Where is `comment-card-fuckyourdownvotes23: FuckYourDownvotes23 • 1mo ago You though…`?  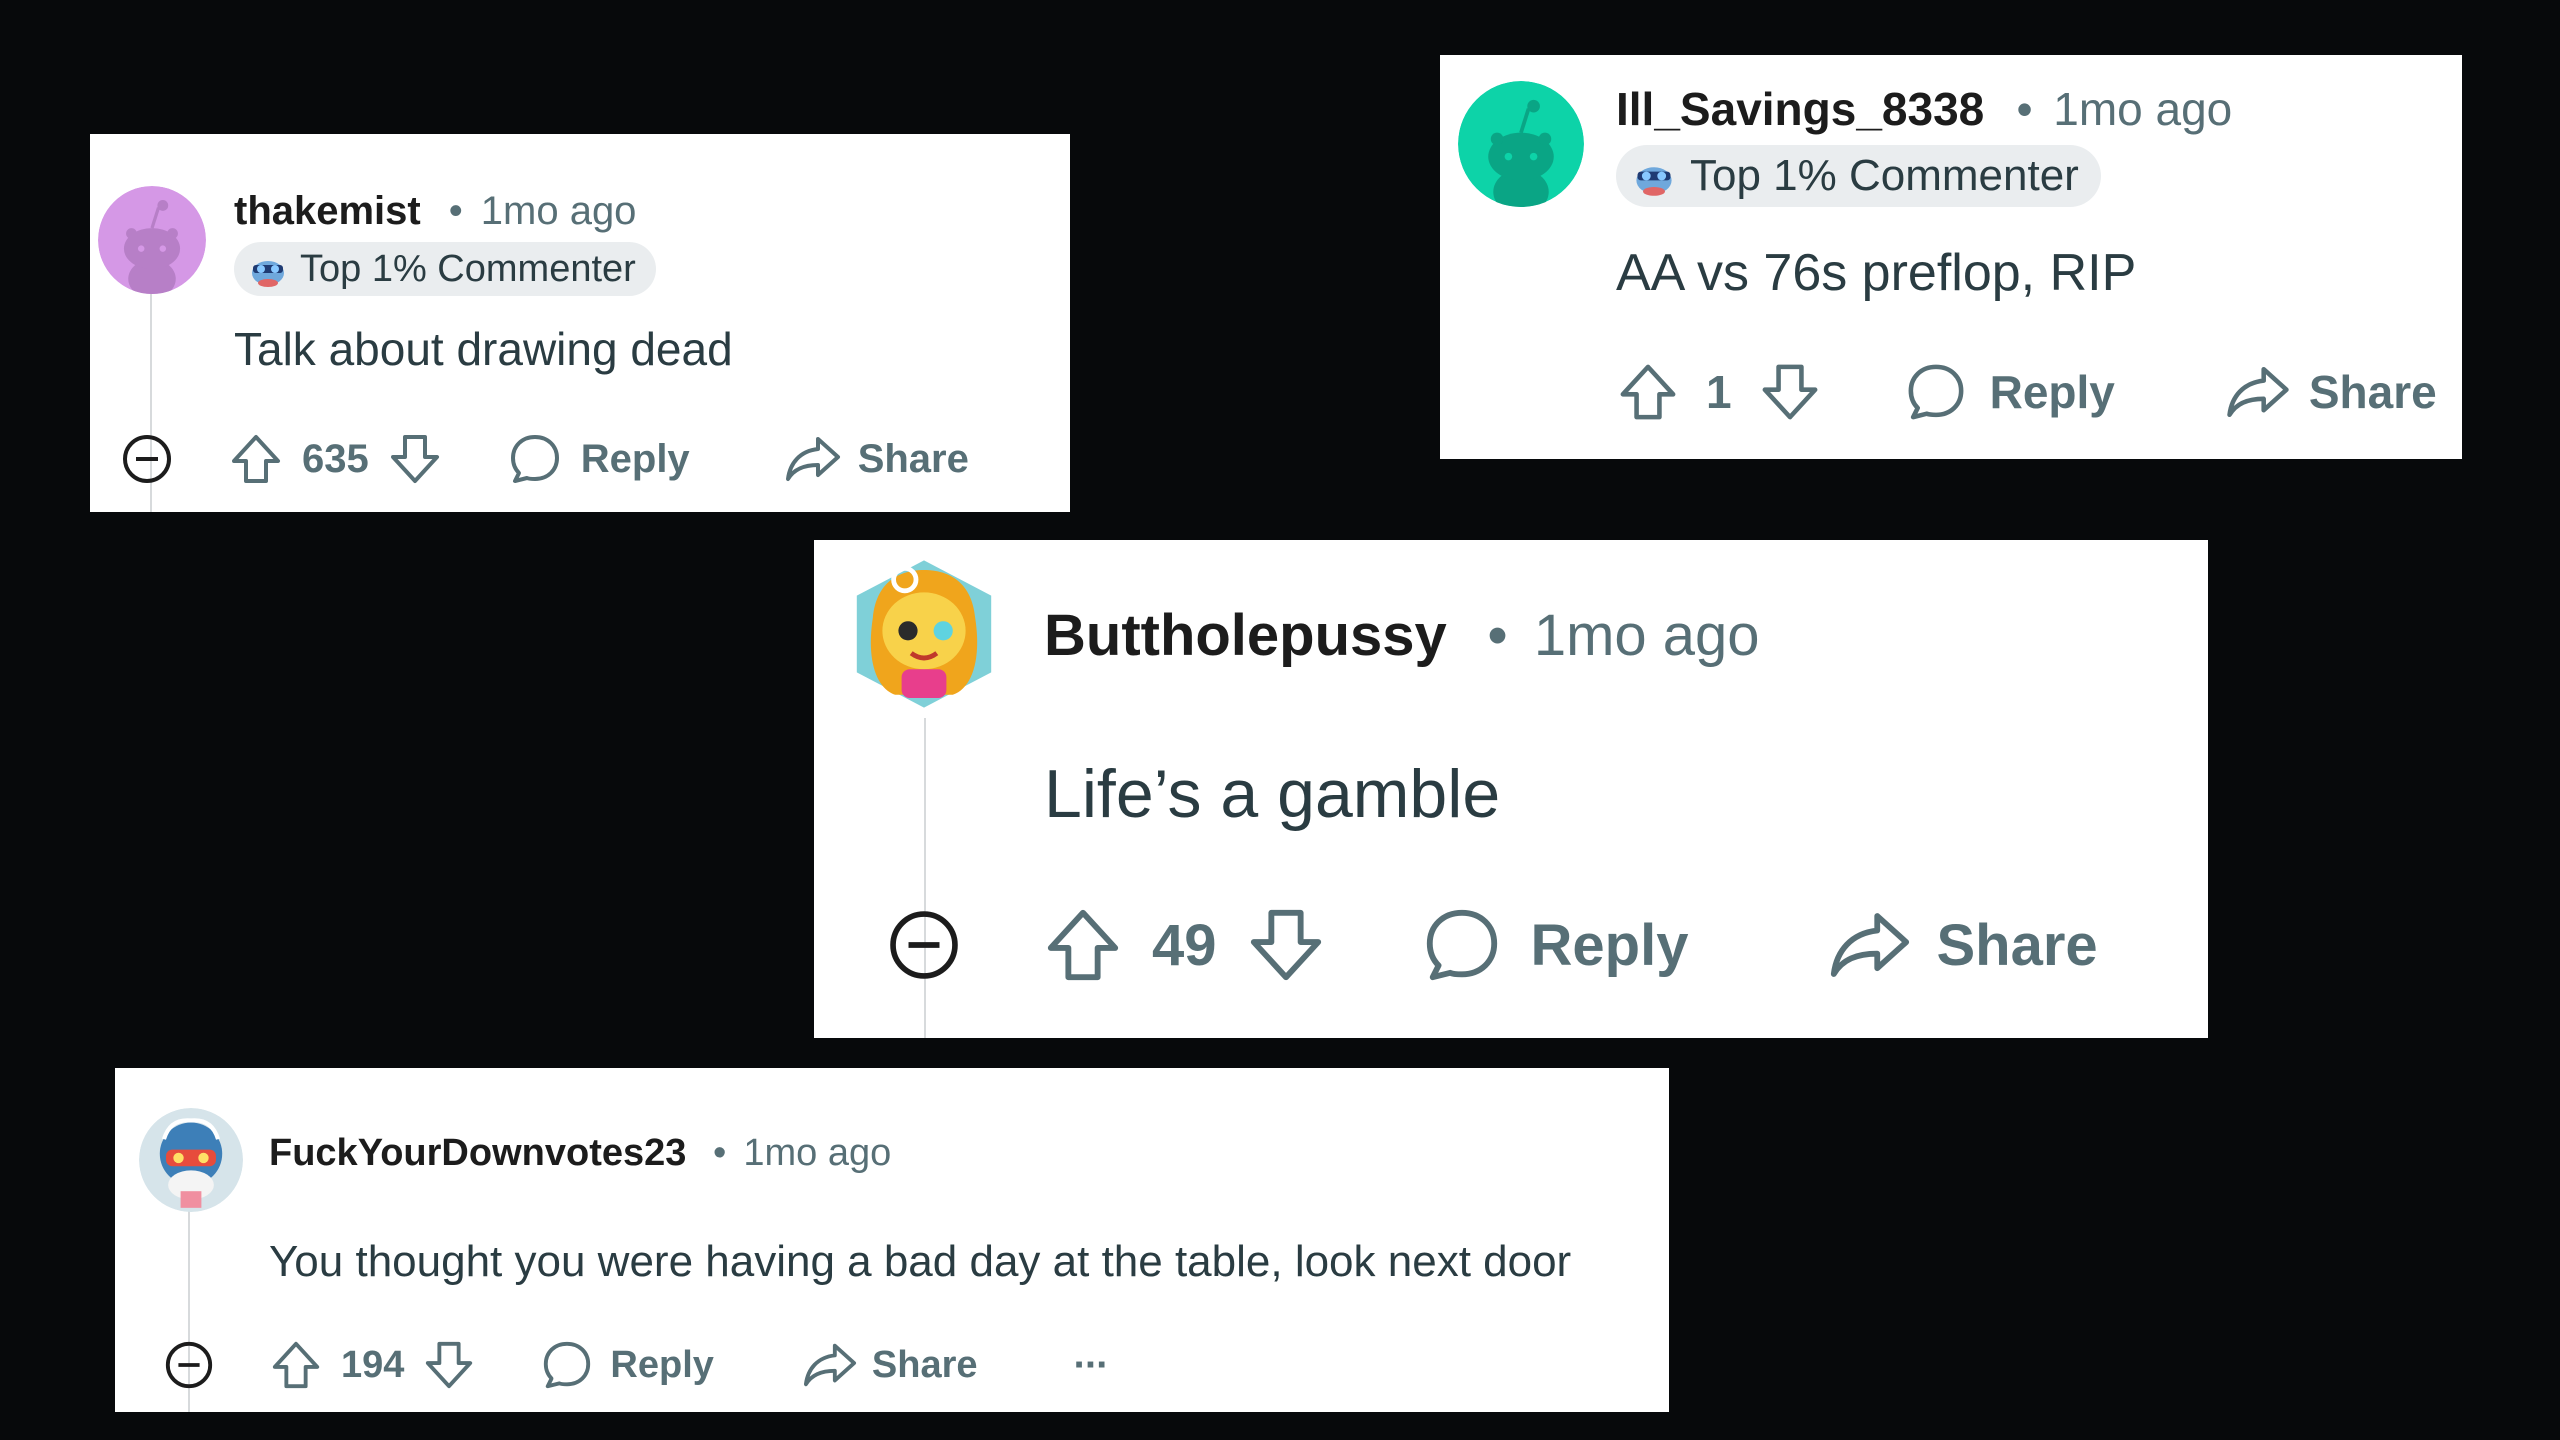 comment-card-fuckyourdownvotes23: FuckYourDownvotes23 • 1mo ago You though… is located at coordinates (892, 1240).